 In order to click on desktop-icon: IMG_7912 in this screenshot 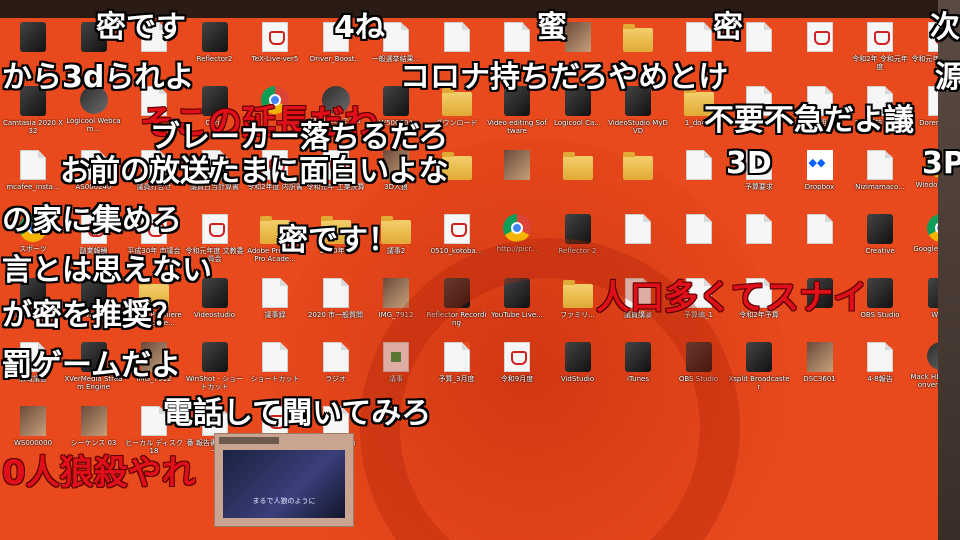, I will do `click(396, 307)`.